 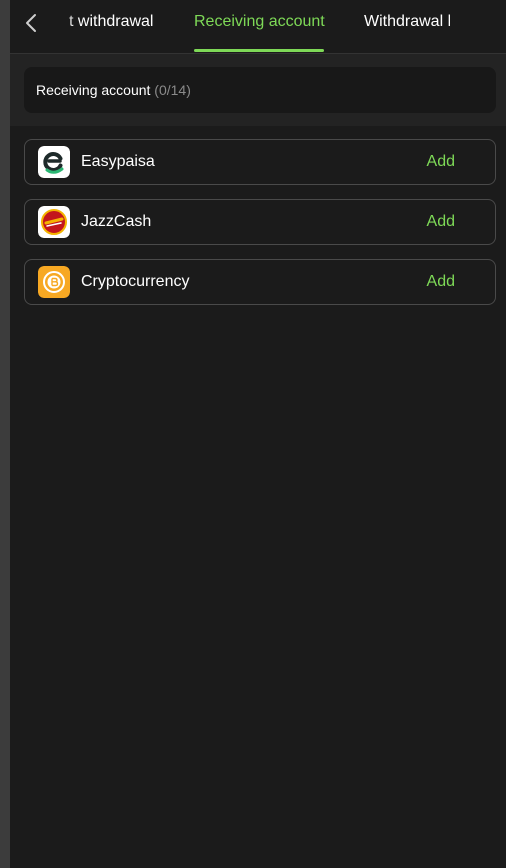 What do you see at coordinates (116, 221) in the screenshot?
I see `account-name: JazzCash` at bounding box center [116, 221].